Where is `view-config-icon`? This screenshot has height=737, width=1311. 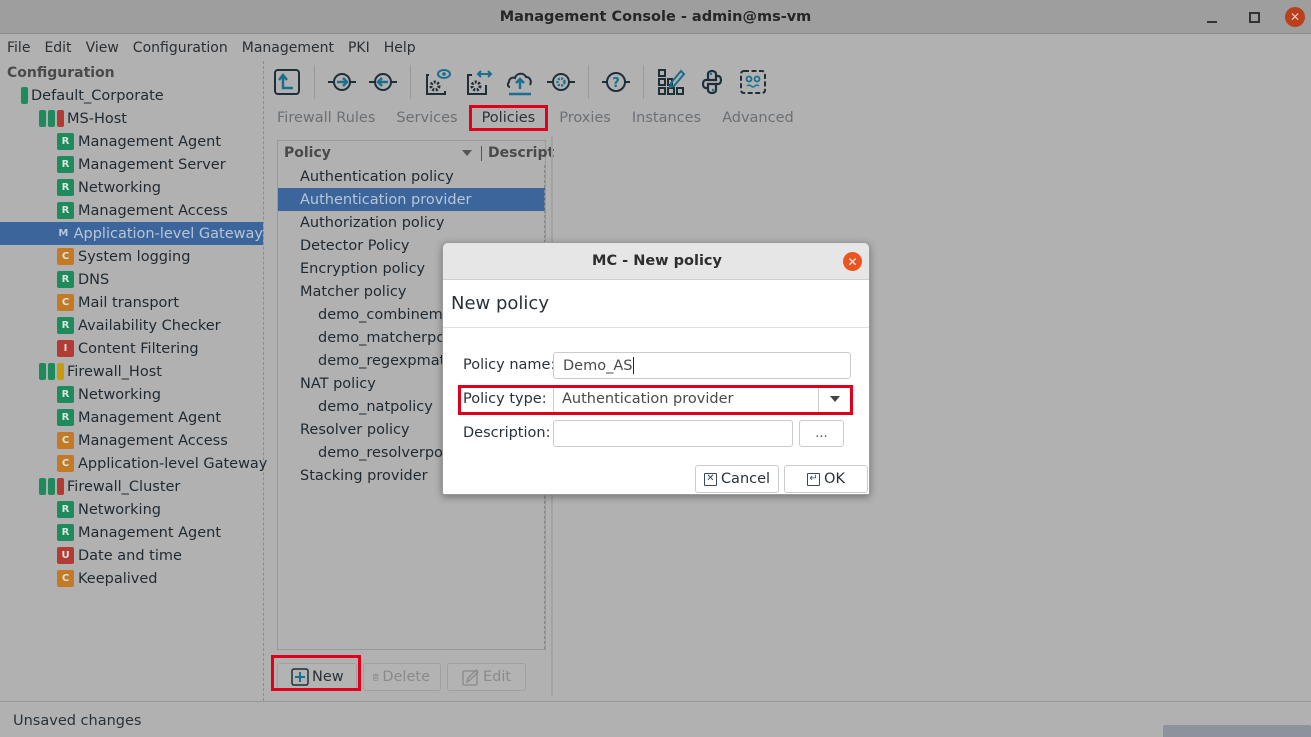
view-config-icon is located at coordinates (438, 82).